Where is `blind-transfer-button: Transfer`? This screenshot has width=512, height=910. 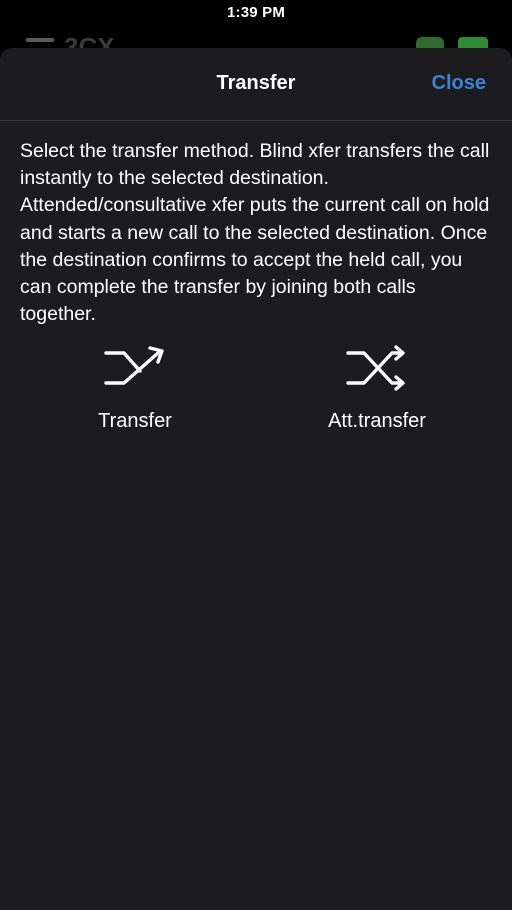
blind-transfer-button: Transfer is located at coordinates (135, 395).